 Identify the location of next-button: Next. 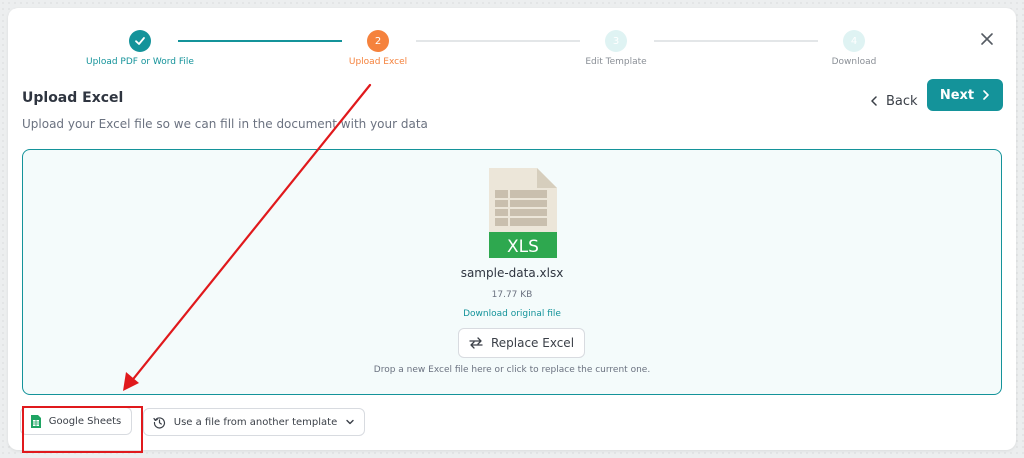
(965, 95).